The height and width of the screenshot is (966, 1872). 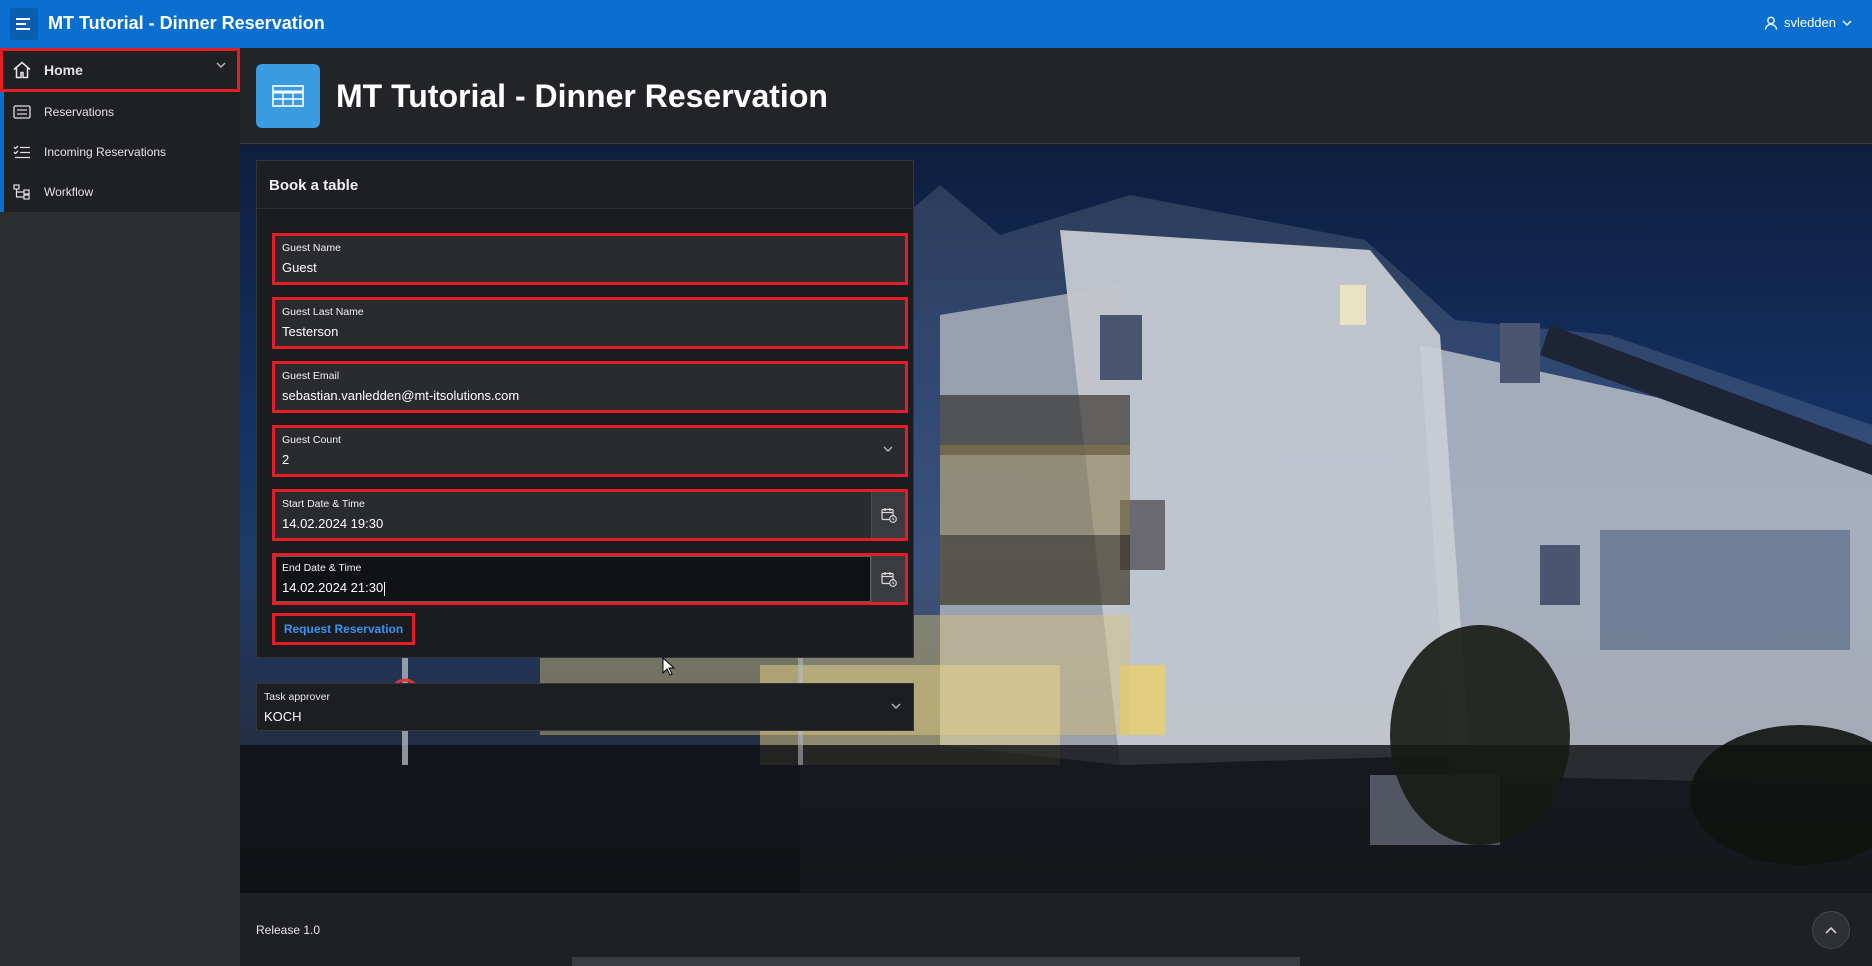 I want to click on sidebar-item-label: Incoming Reservations, so click(x=105, y=152).